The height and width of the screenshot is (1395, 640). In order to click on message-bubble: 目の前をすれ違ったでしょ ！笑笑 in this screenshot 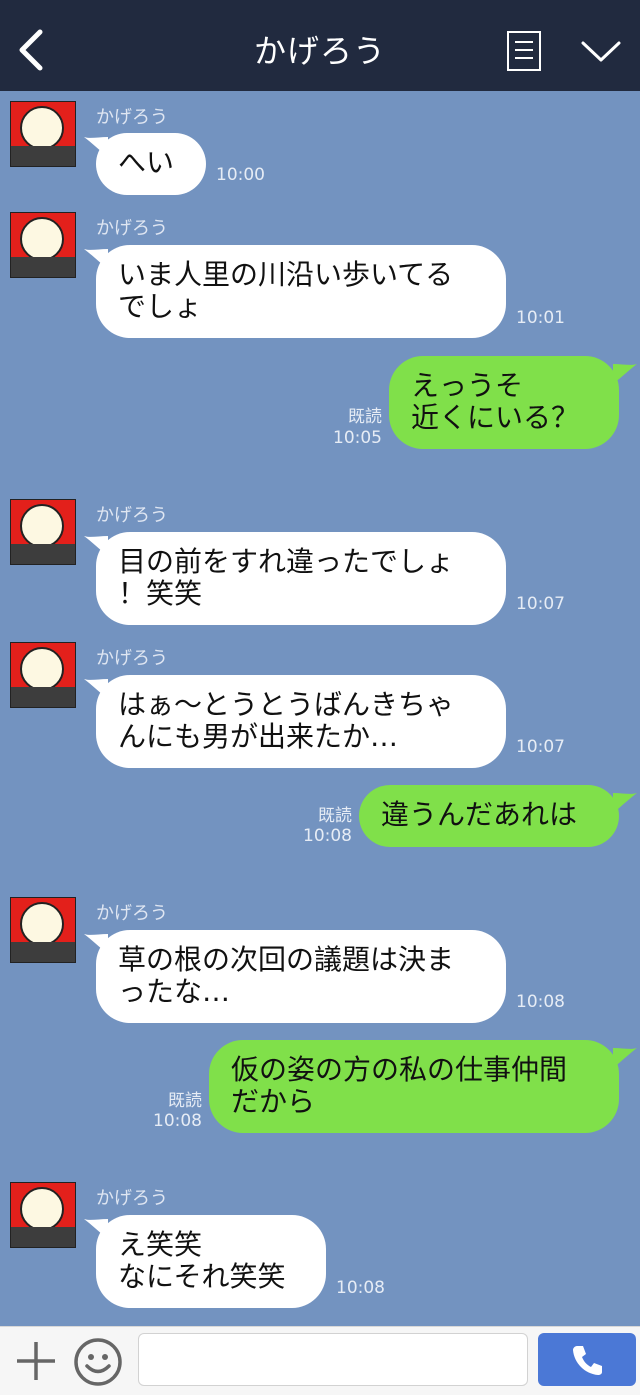, I will do `click(301, 578)`.